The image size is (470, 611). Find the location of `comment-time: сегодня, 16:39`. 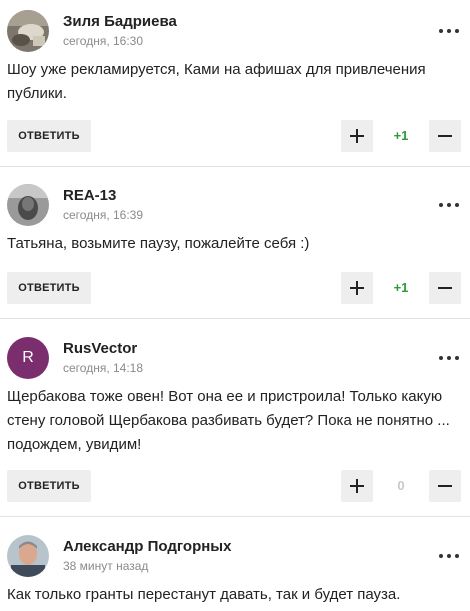

comment-time: сегодня, 16:39 is located at coordinates (103, 215).